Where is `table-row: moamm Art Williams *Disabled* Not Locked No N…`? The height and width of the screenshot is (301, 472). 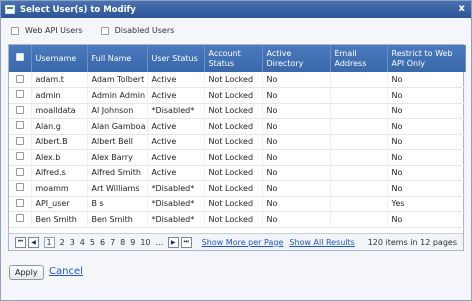
table-row: moamm Art Williams *Disabled* Not Locked No N… is located at coordinates (237, 188).